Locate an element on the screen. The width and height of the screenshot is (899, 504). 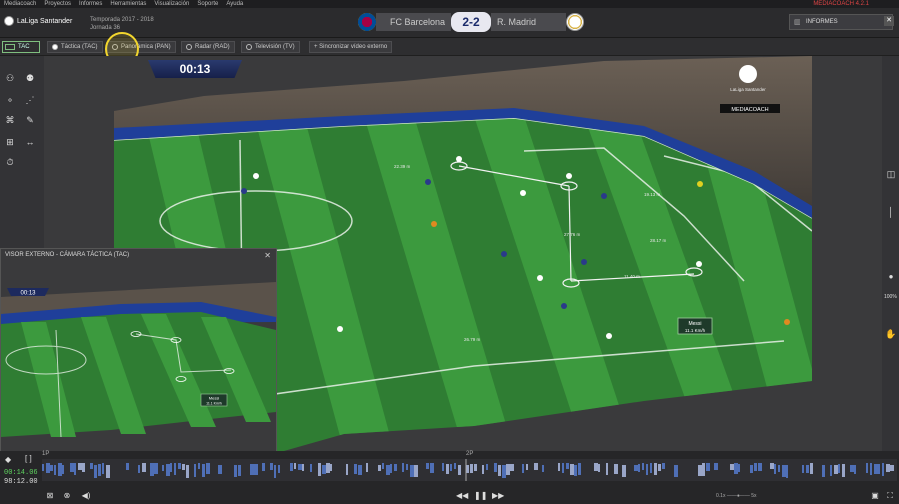
zoom-knob-icon: ● is located at coordinates (891, 277).